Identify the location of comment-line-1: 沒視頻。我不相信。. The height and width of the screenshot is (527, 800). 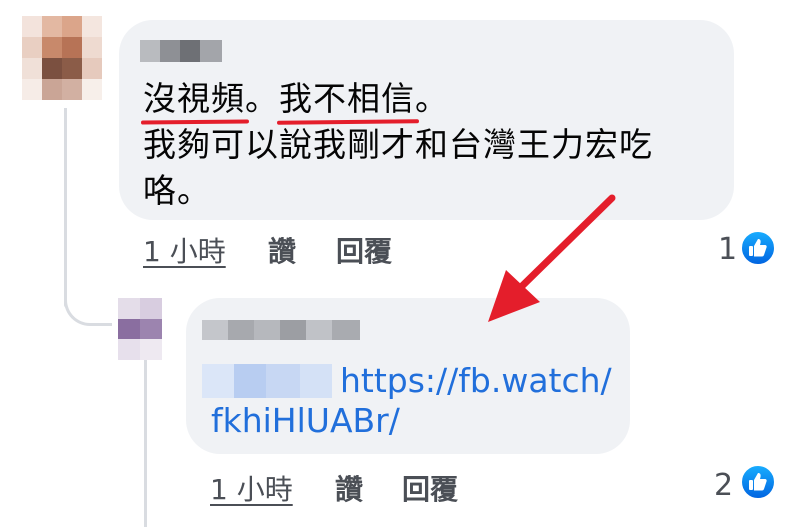
(296, 98).